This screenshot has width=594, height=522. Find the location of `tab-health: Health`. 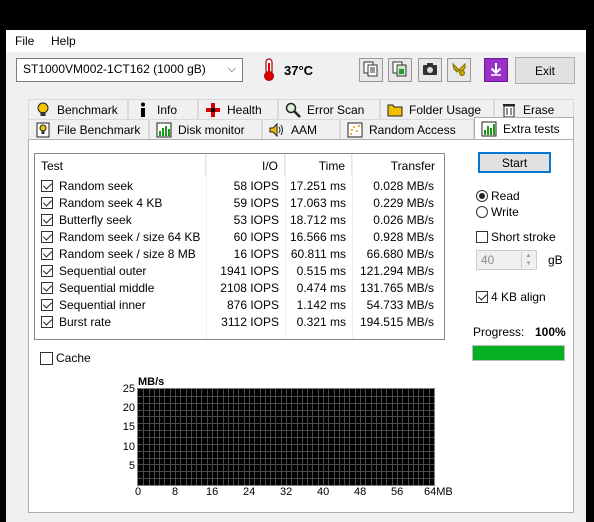

tab-health: Health is located at coordinates (238, 109).